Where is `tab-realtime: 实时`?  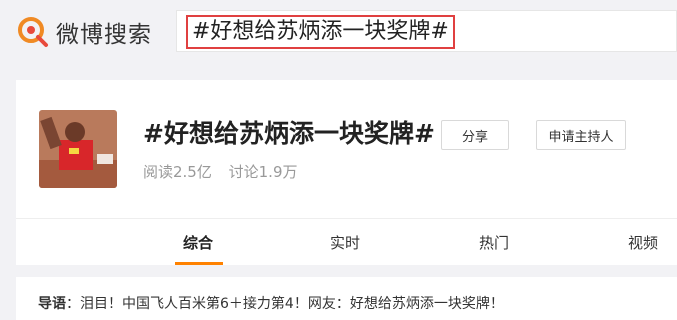
tab-realtime: 实时 is located at coordinates (345, 242).